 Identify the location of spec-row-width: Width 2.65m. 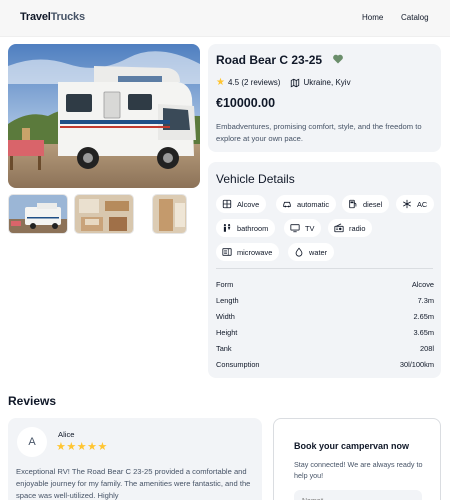
(325, 318).